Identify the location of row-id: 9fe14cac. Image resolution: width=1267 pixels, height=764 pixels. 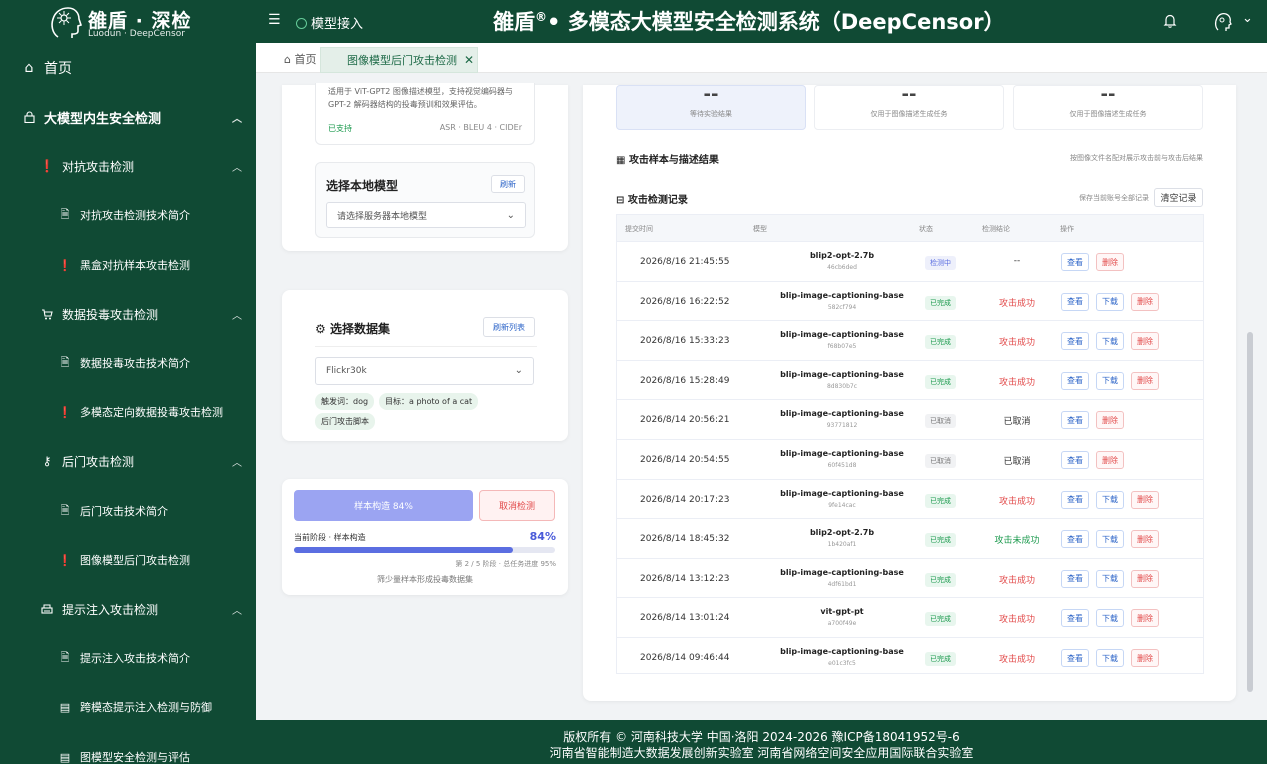
(842, 505).